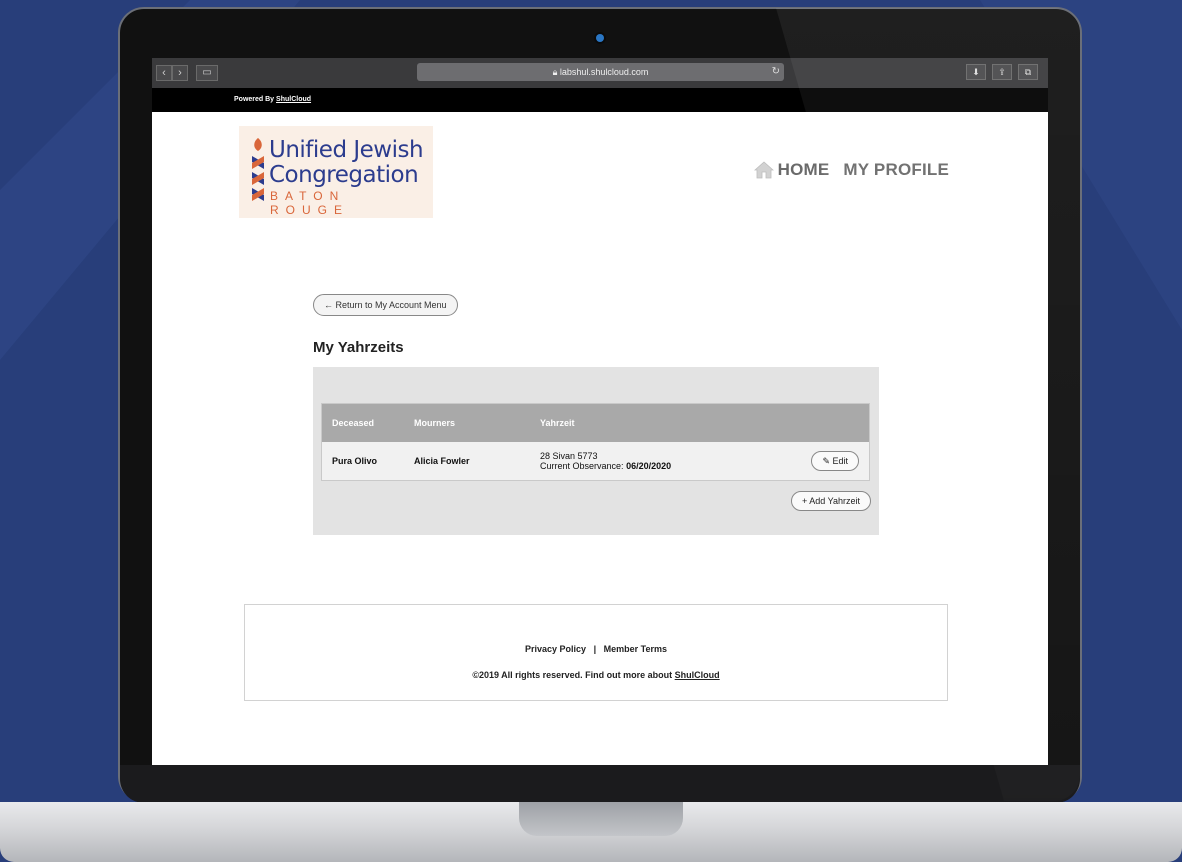 Image resolution: width=1182 pixels, height=862 pixels. What do you see at coordinates (649, 466) in the screenshot?
I see `observance-date: 06/20/2020` at bounding box center [649, 466].